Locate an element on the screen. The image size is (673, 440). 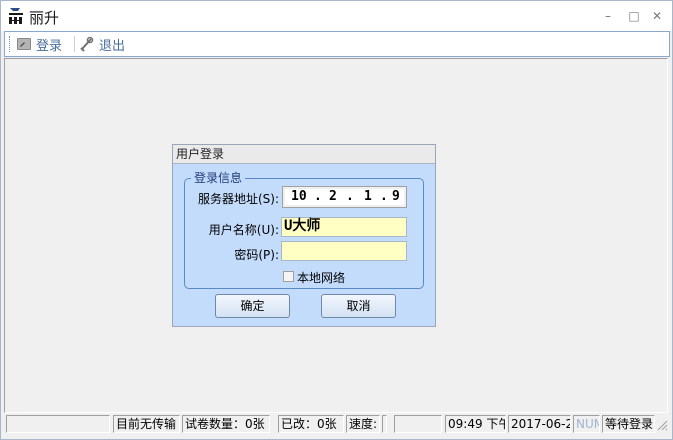
exit-toolbar-button: 退出 is located at coordinates (102, 44).